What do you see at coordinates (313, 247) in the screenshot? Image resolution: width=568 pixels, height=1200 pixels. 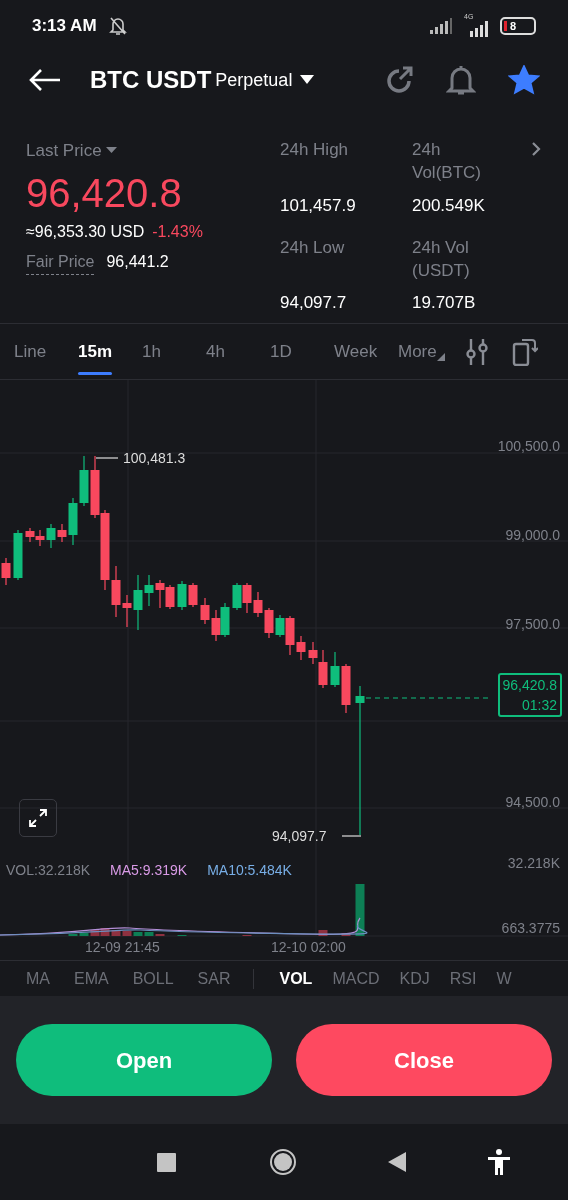 I see `stat-label: 24h Low` at bounding box center [313, 247].